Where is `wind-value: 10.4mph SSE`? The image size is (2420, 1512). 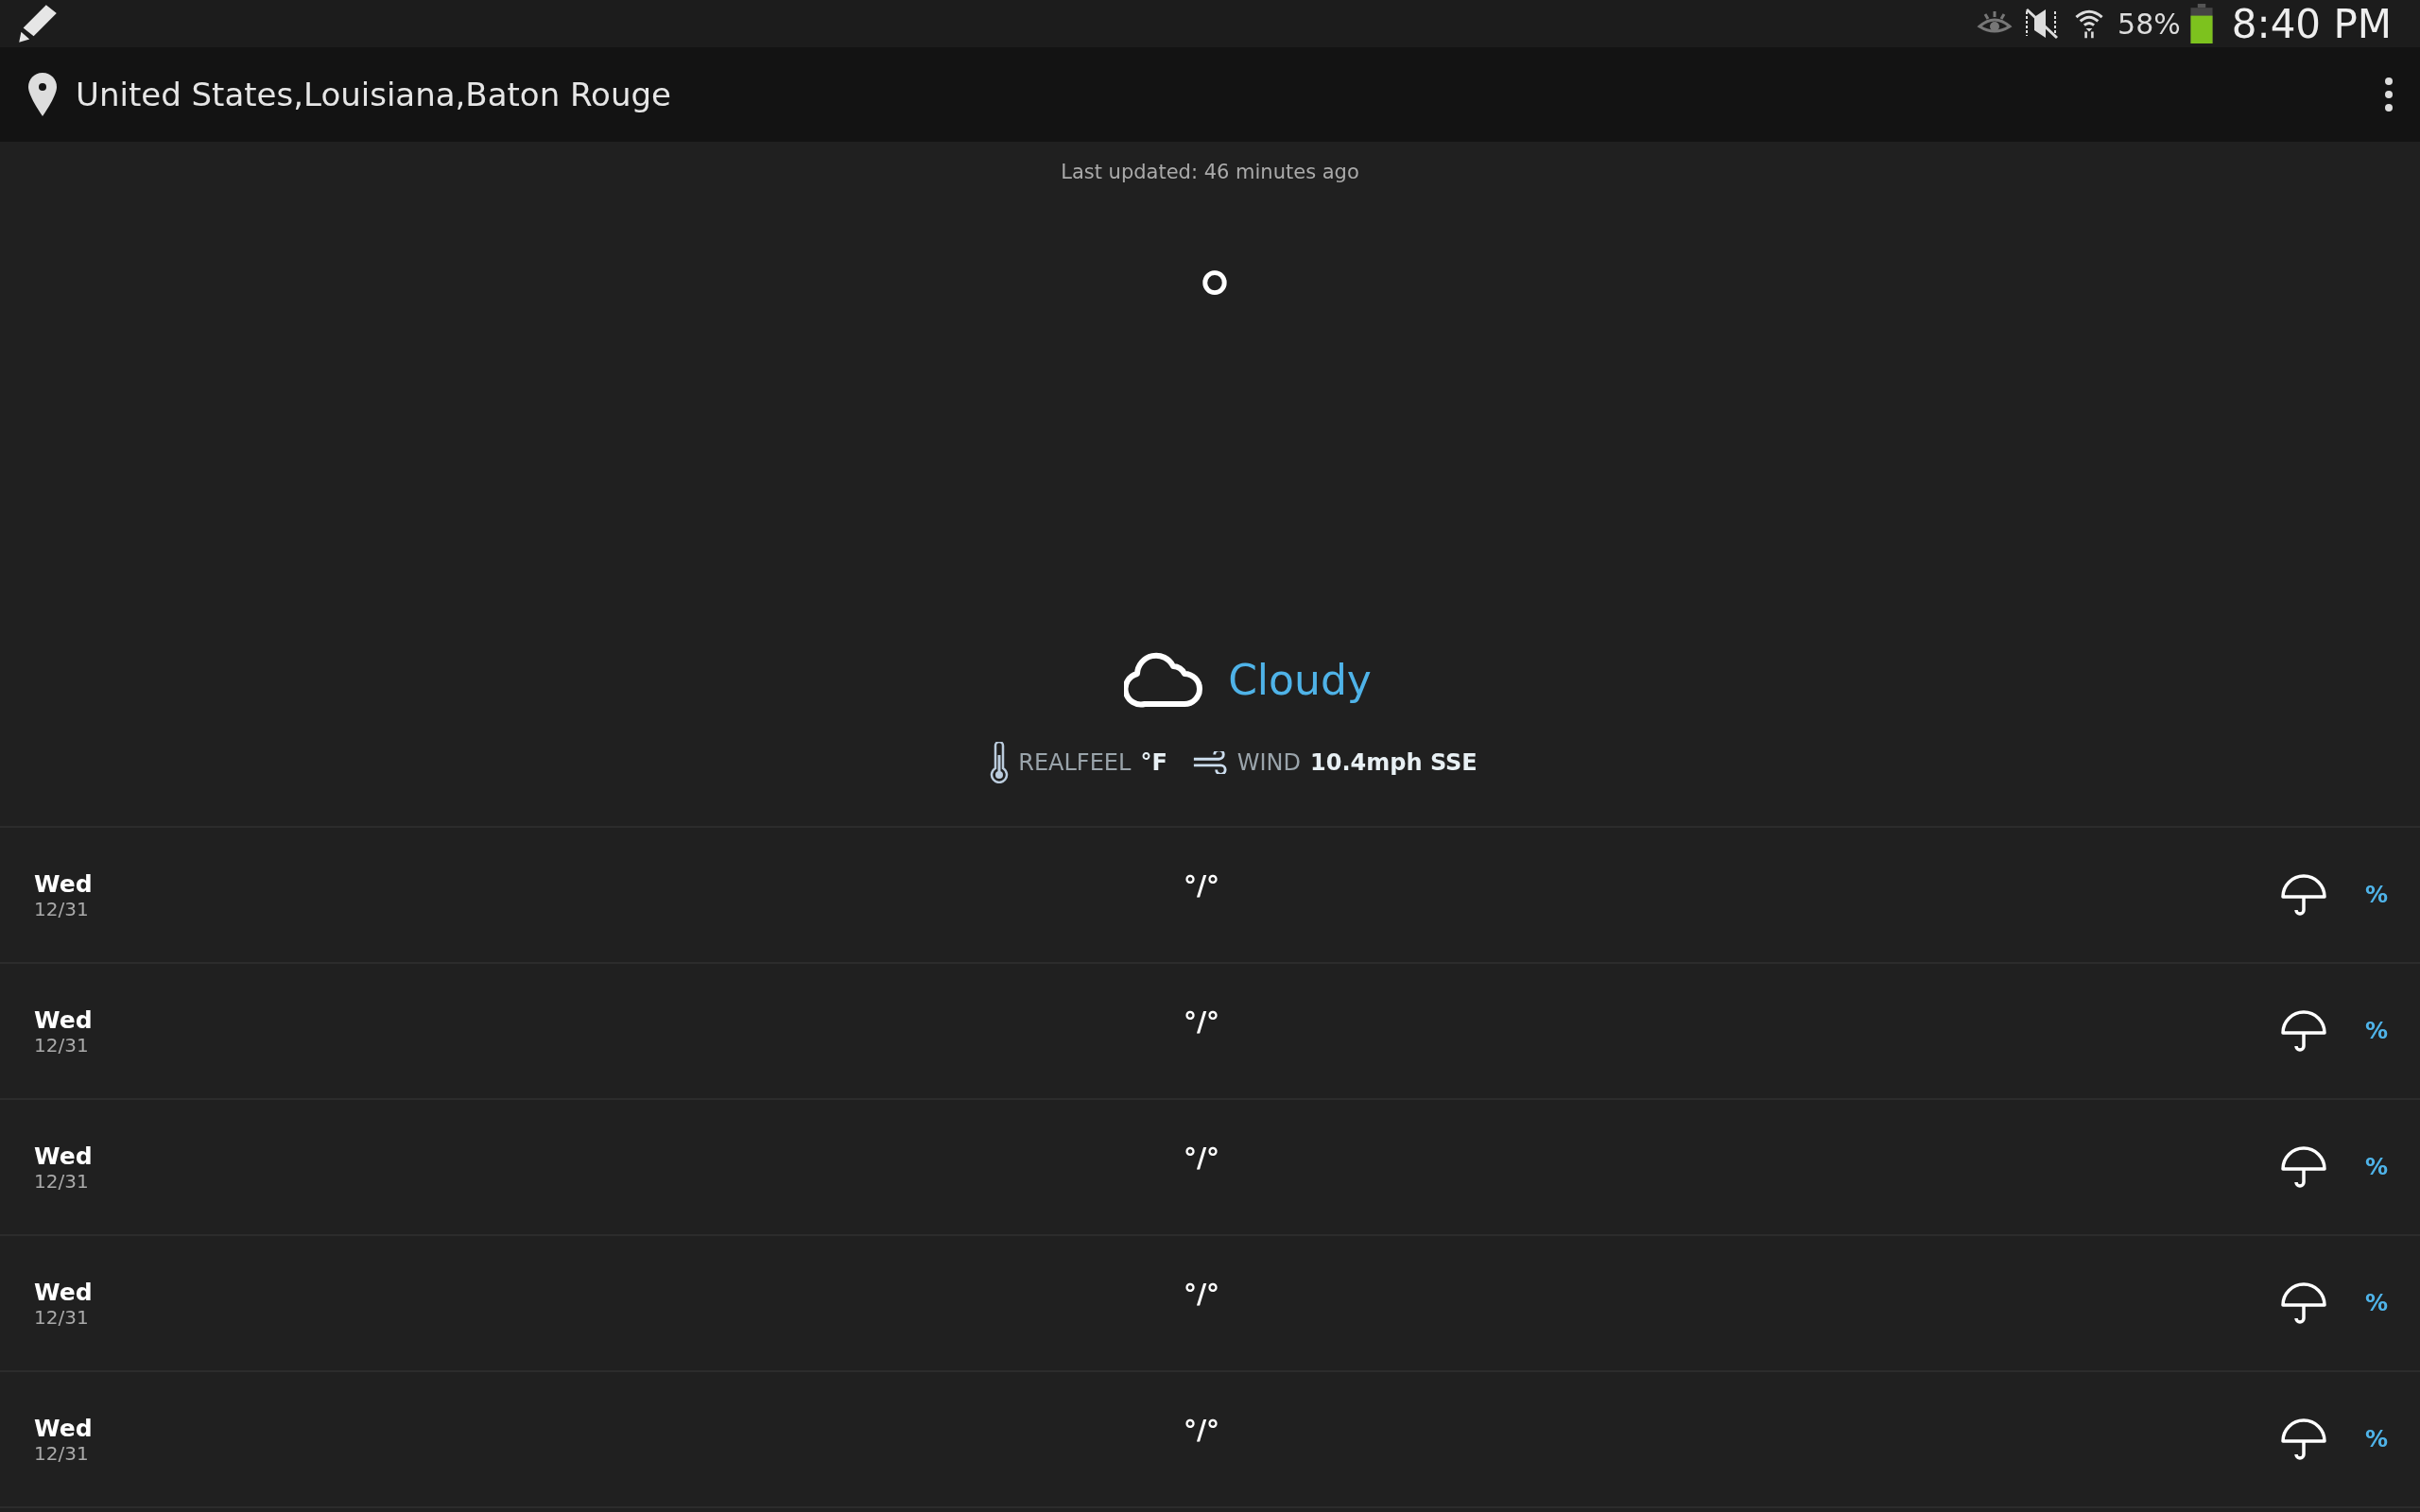
wind-value: 10.4mph SSE is located at coordinates (1394, 762).